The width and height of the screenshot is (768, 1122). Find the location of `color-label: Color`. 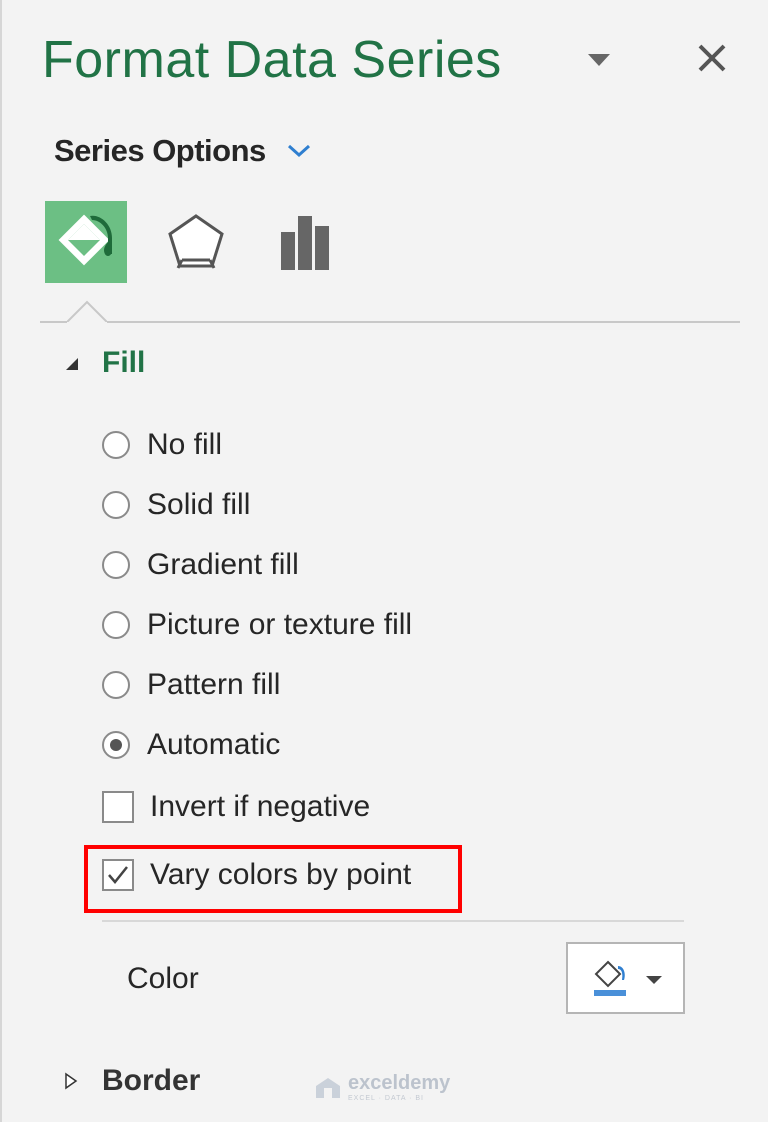

color-label: Color is located at coordinates (163, 978).